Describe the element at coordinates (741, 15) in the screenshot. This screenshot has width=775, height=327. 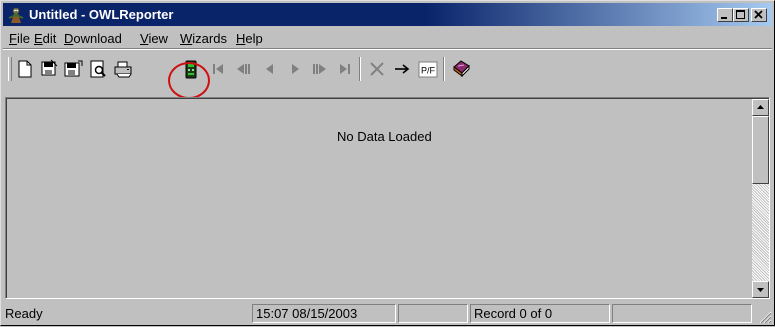
I see `maximize-icon` at that location.